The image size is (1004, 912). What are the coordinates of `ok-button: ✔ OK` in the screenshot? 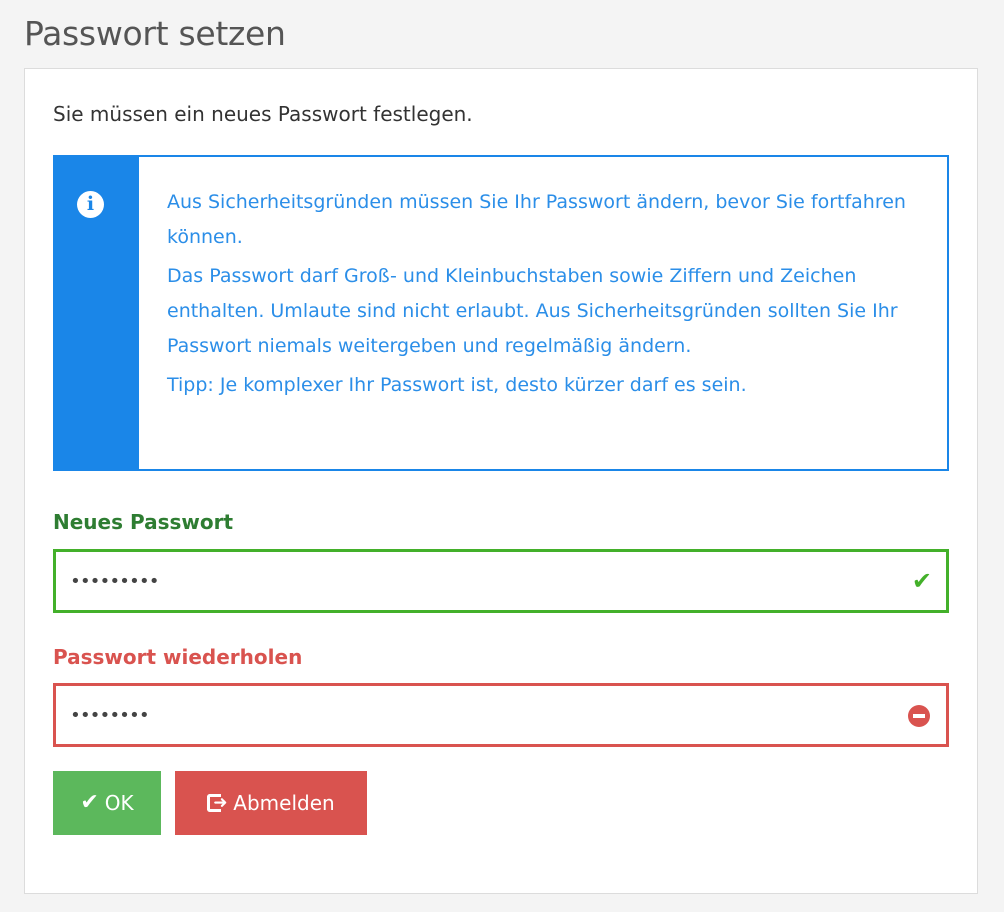 It's located at (107, 803).